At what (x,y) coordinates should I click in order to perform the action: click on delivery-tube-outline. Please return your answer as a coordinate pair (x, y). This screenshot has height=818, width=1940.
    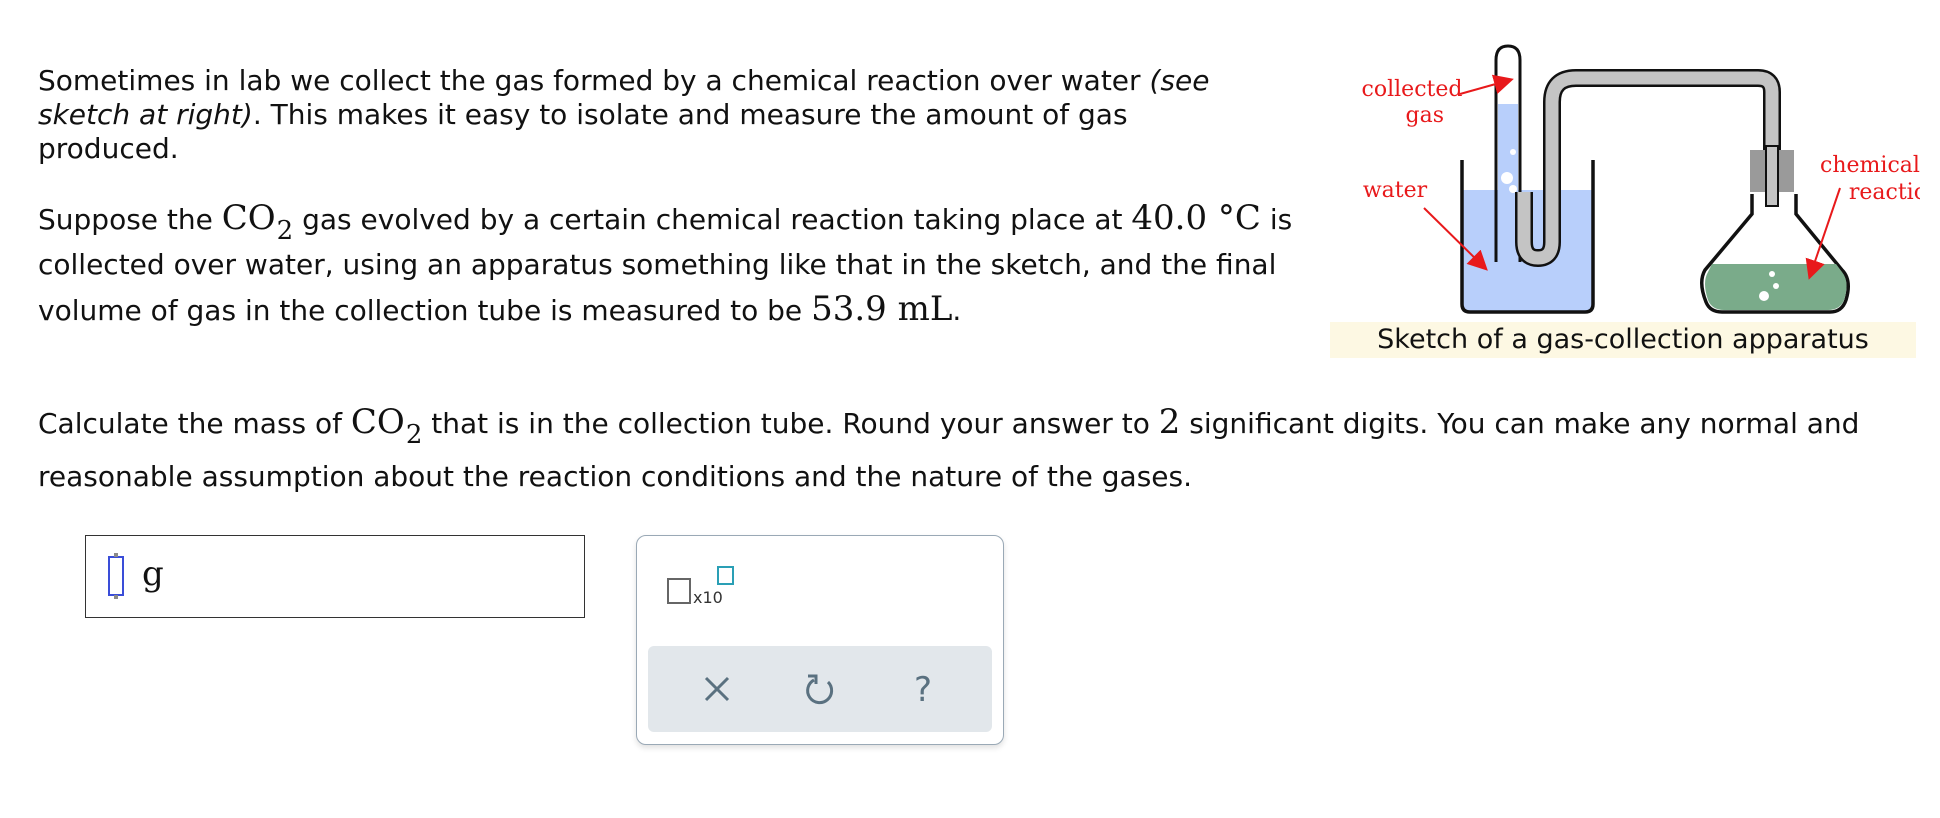
    Looking at the image, I should click on (1662, 130).